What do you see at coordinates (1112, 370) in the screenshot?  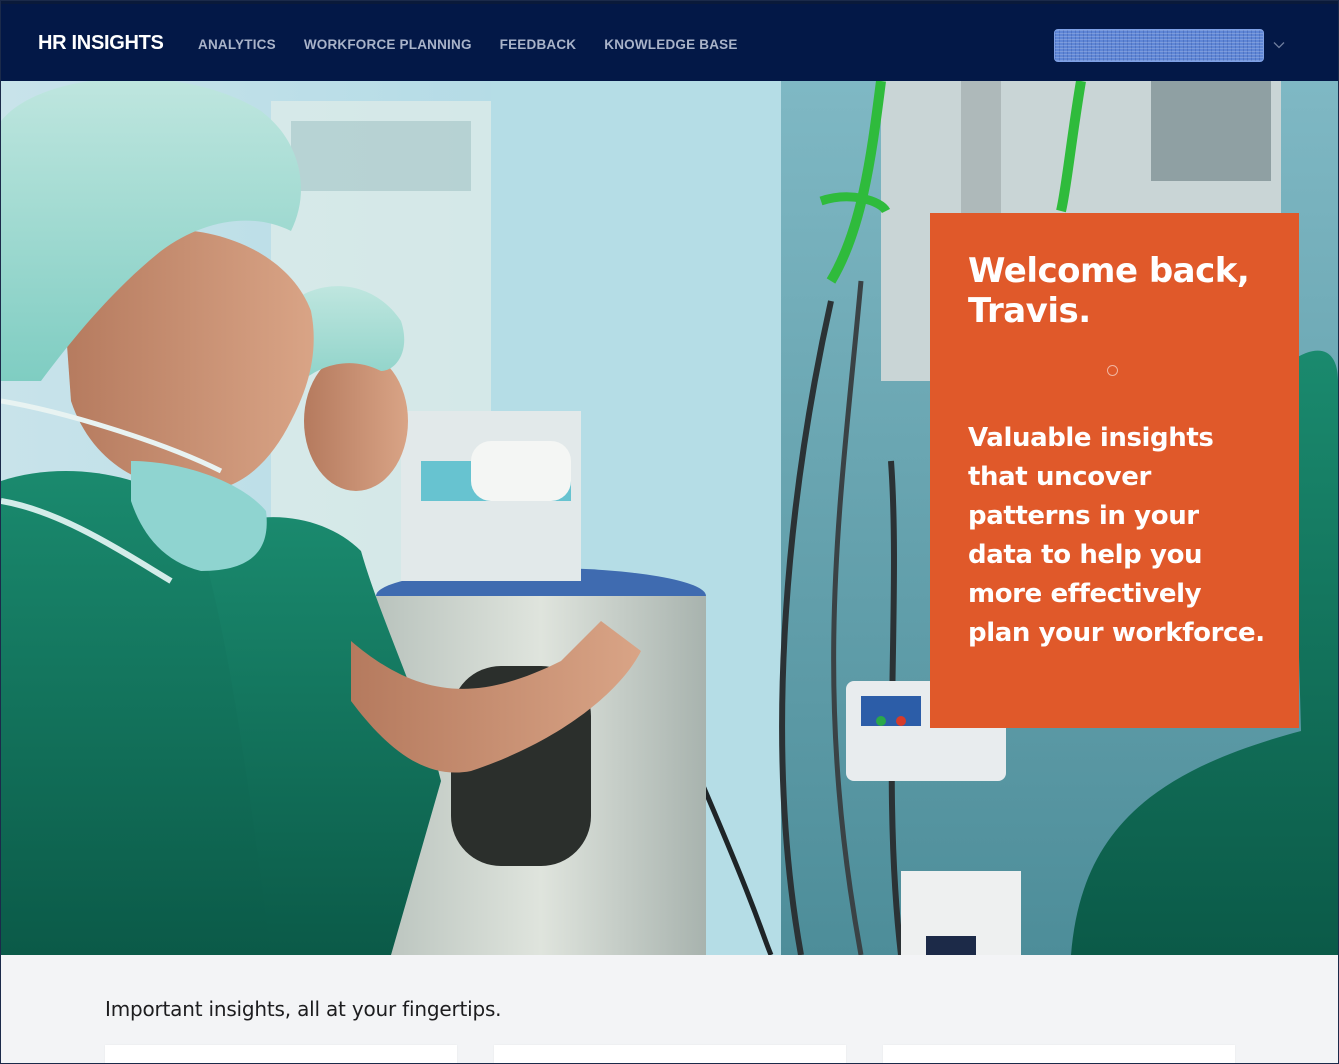 I see `circle-dot-icon` at bounding box center [1112, 370].